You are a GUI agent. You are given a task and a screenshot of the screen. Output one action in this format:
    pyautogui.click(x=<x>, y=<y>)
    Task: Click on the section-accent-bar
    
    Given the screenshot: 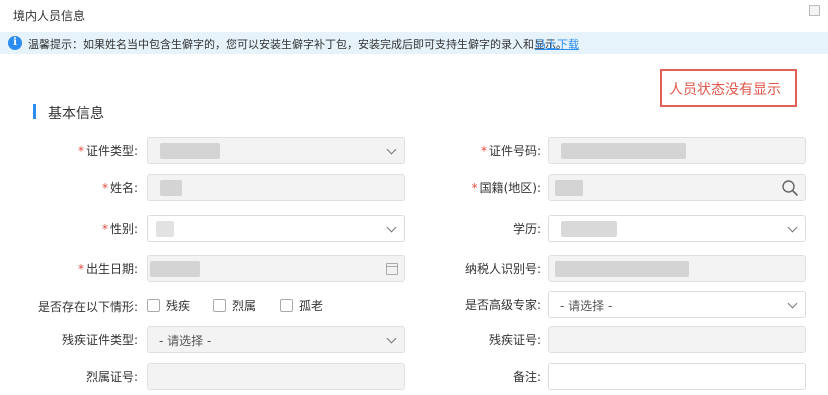 What is the action you would take?
    pyautogui.click(x=34, y=111)
    